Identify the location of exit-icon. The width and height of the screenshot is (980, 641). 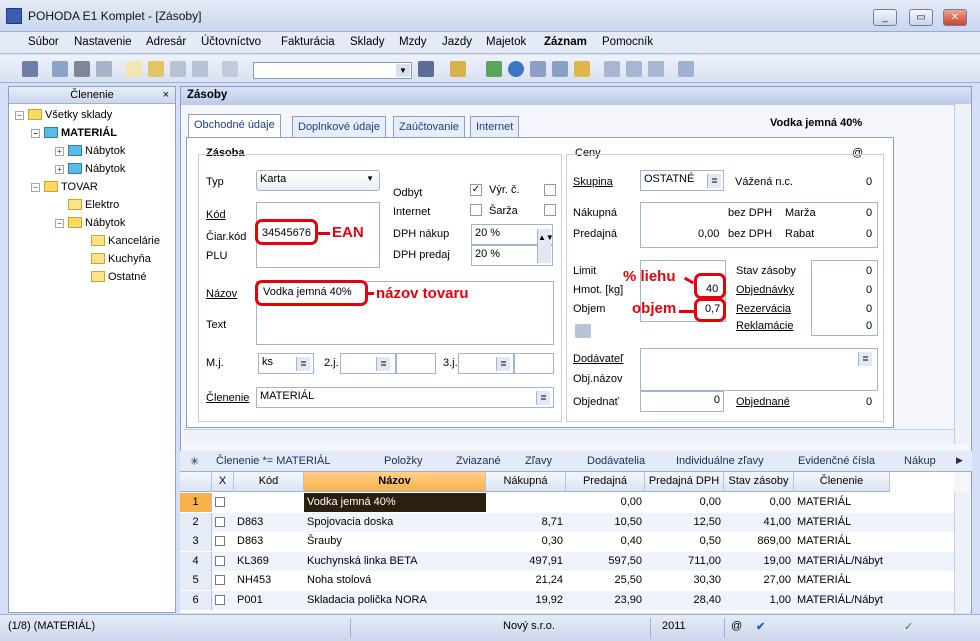
(30, 69).